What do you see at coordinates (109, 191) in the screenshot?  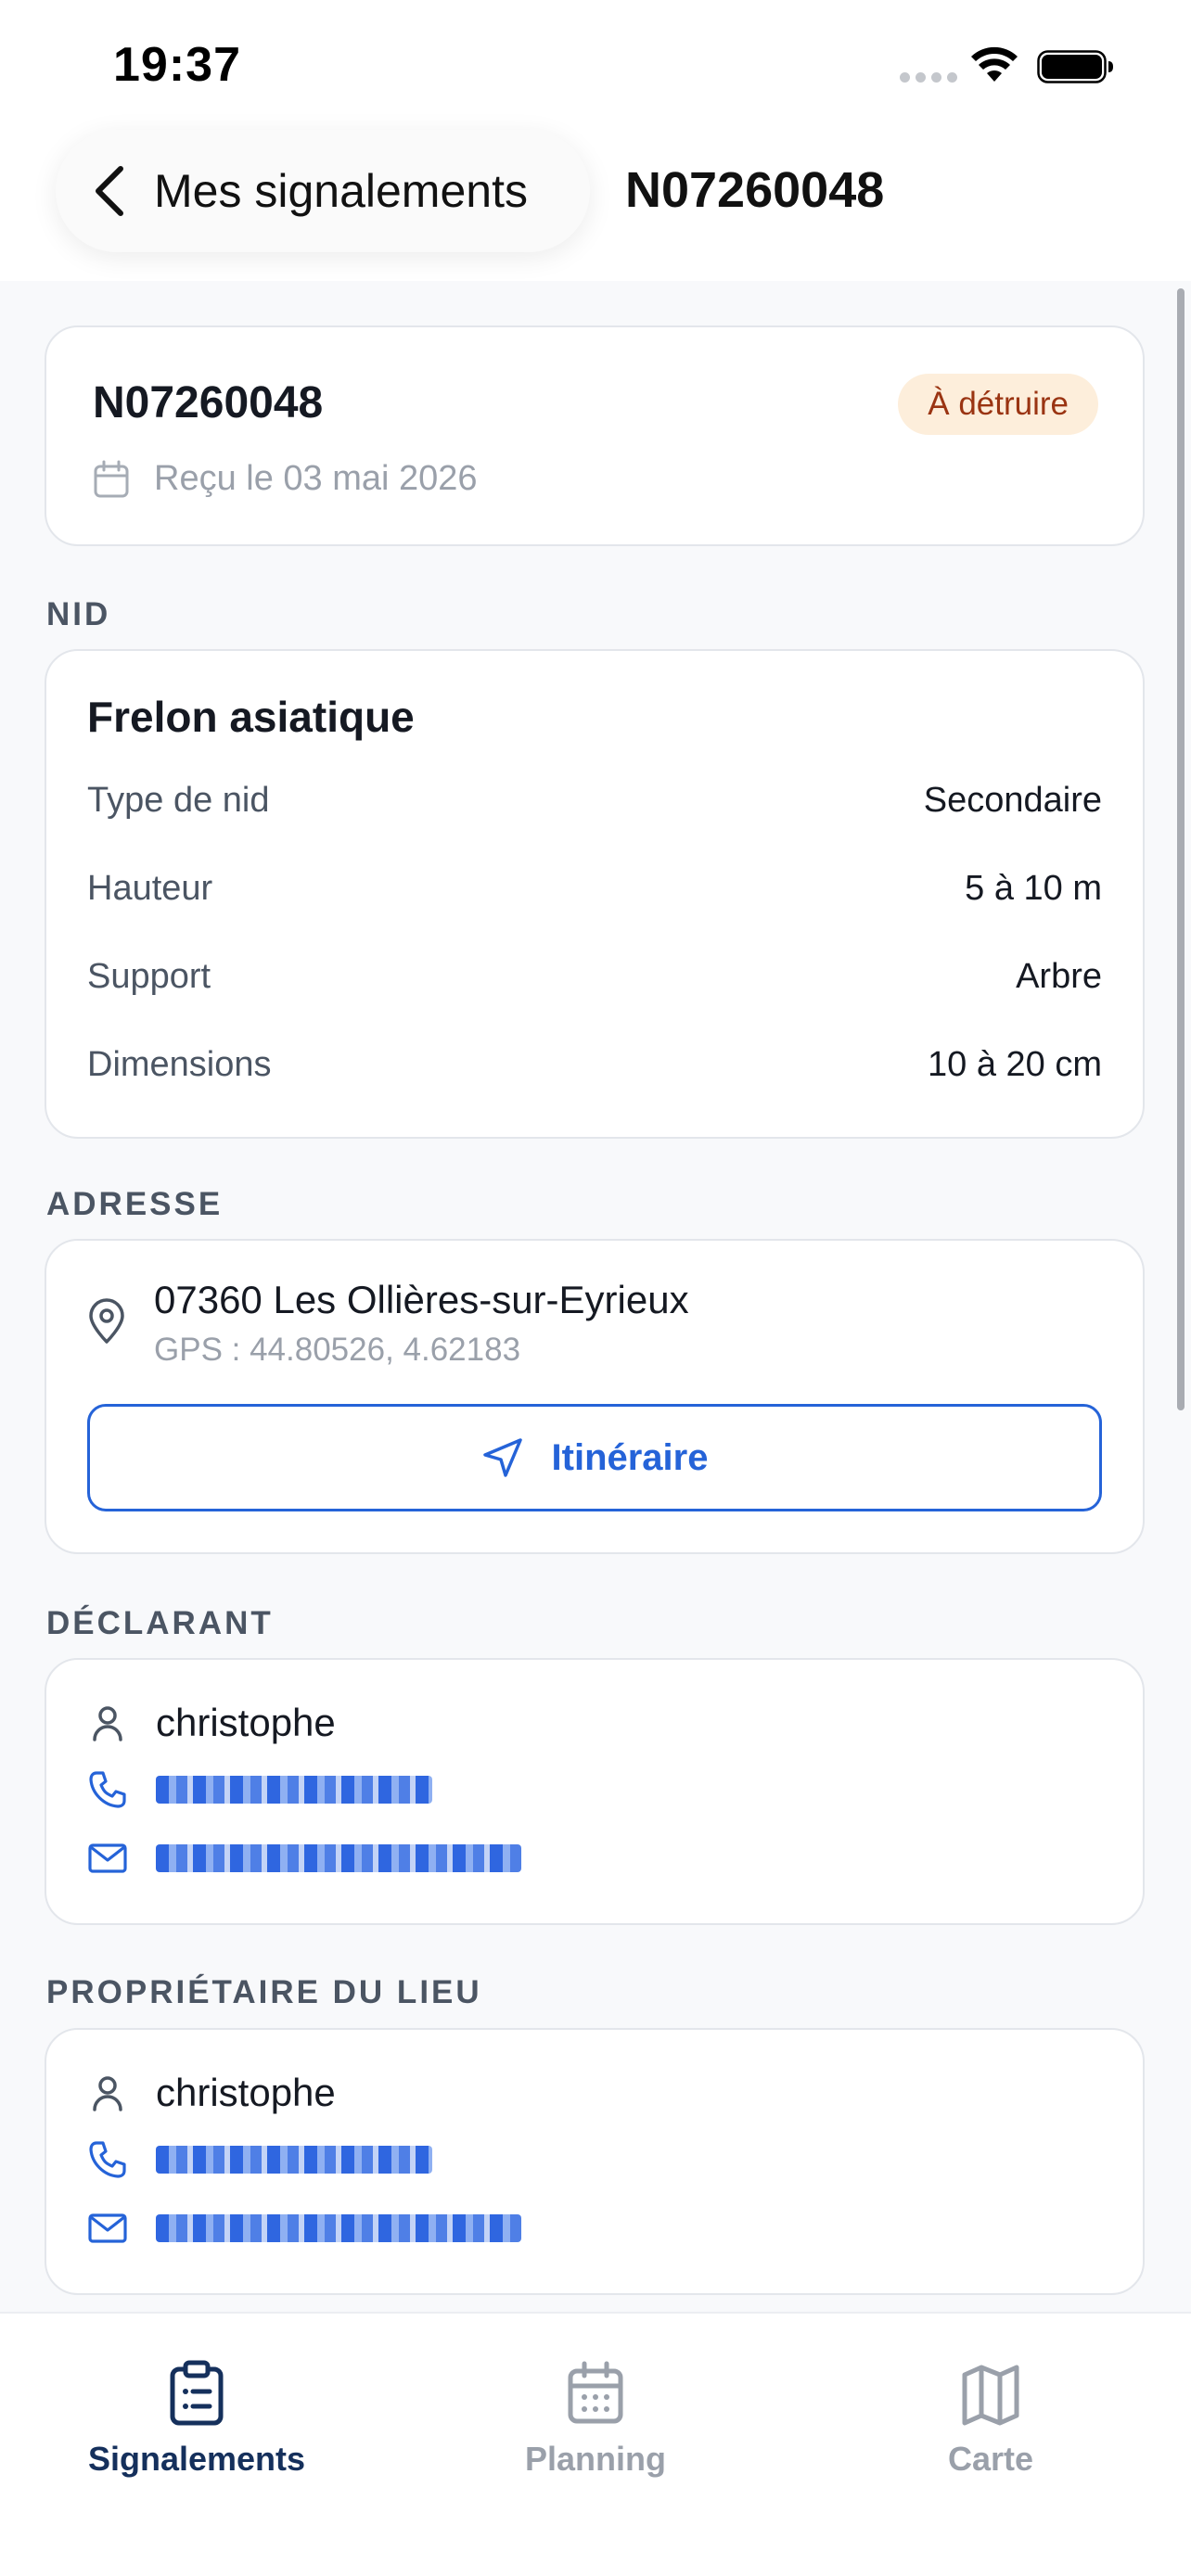 I see `chevron-left-icon` at bounding box center [109, 191].